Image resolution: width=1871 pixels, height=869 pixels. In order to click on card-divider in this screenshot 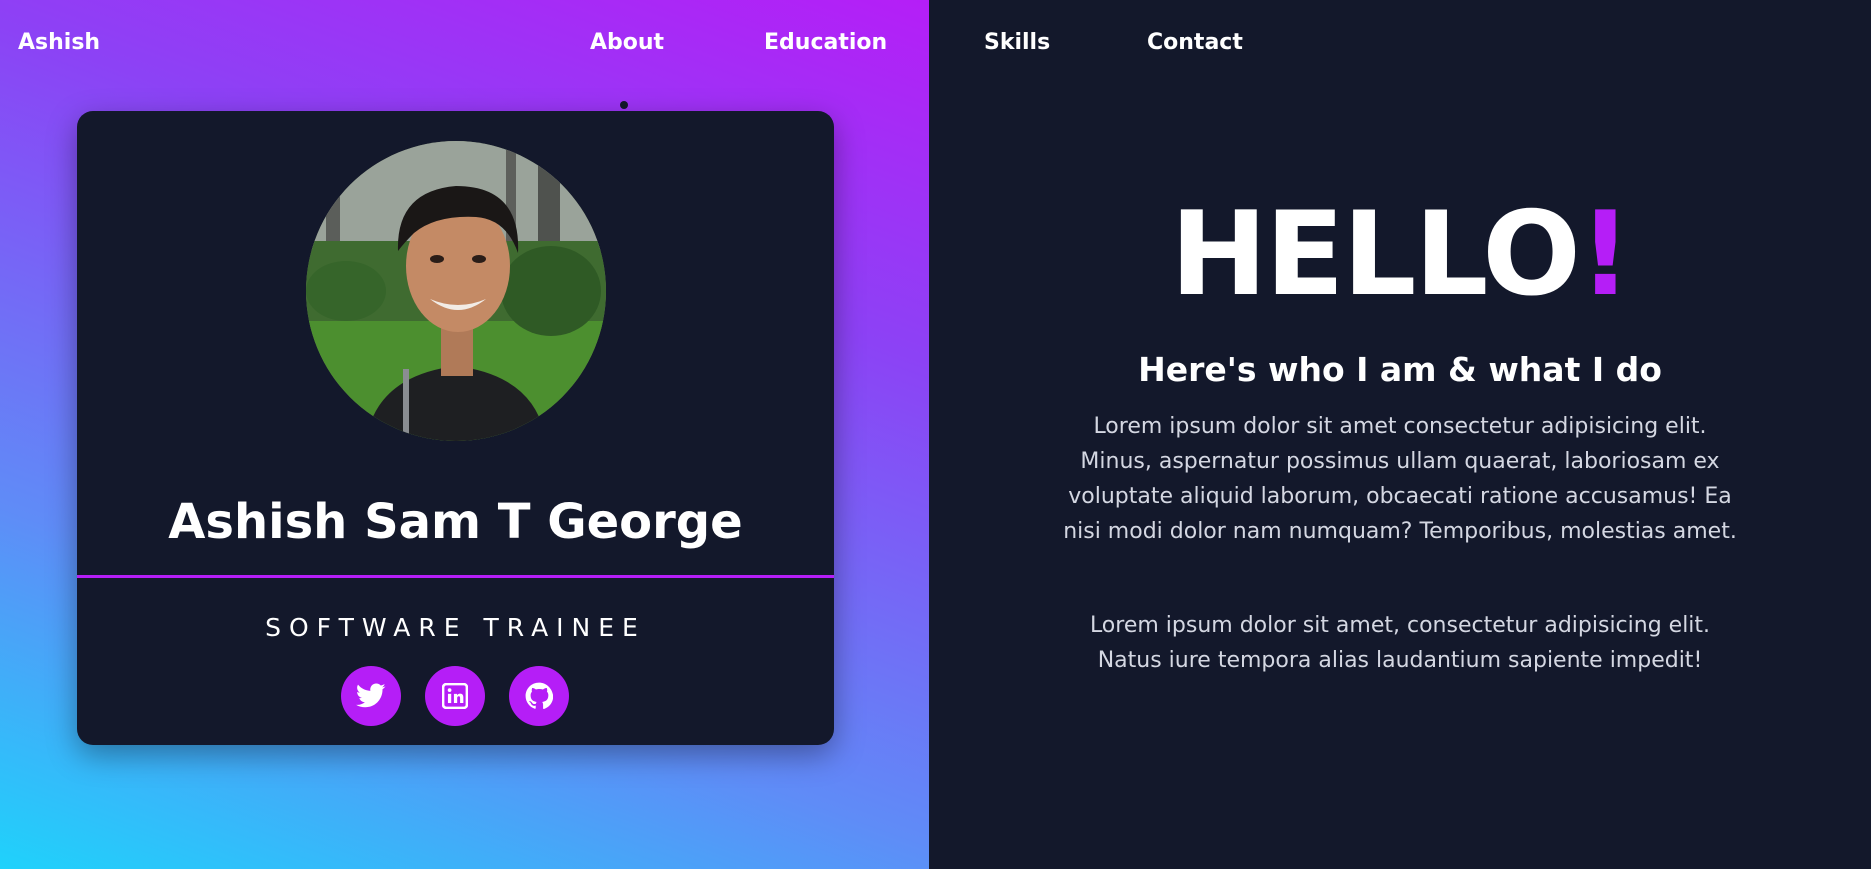, I will do `click(455, 576)`.